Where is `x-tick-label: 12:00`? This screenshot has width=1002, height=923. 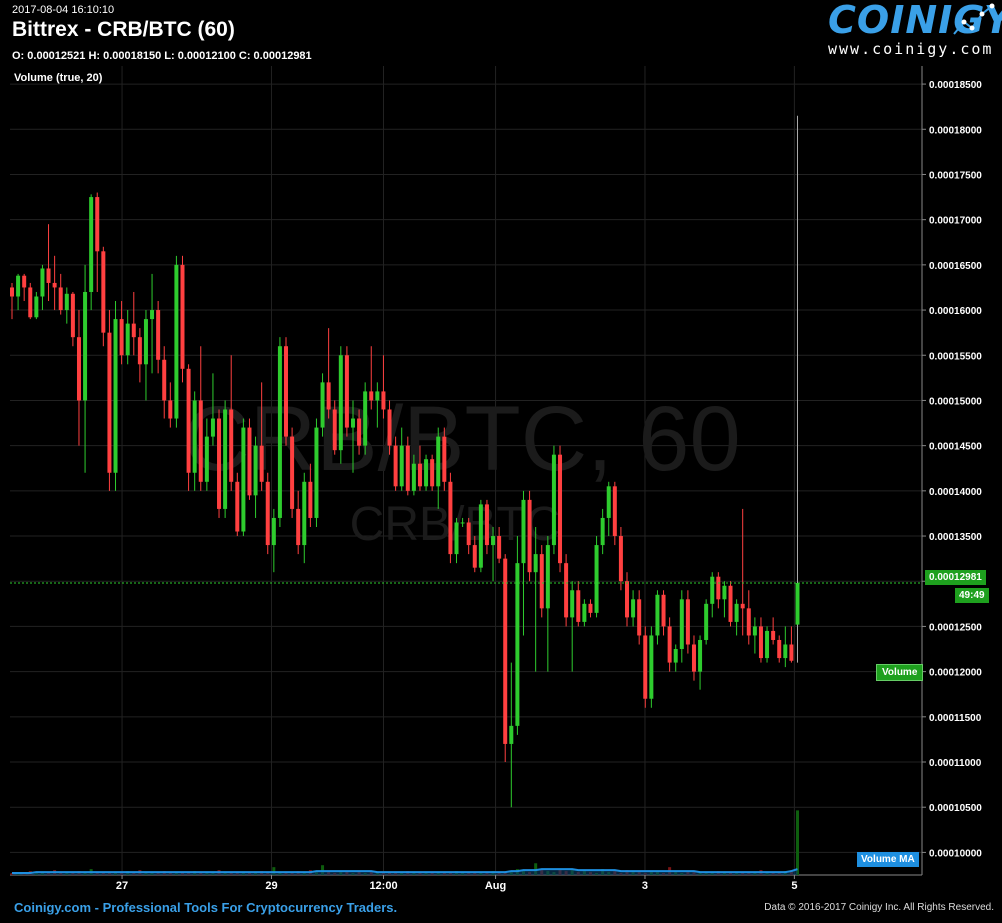
x-tick-label: 12:00 is located at coordinates (383, 886).